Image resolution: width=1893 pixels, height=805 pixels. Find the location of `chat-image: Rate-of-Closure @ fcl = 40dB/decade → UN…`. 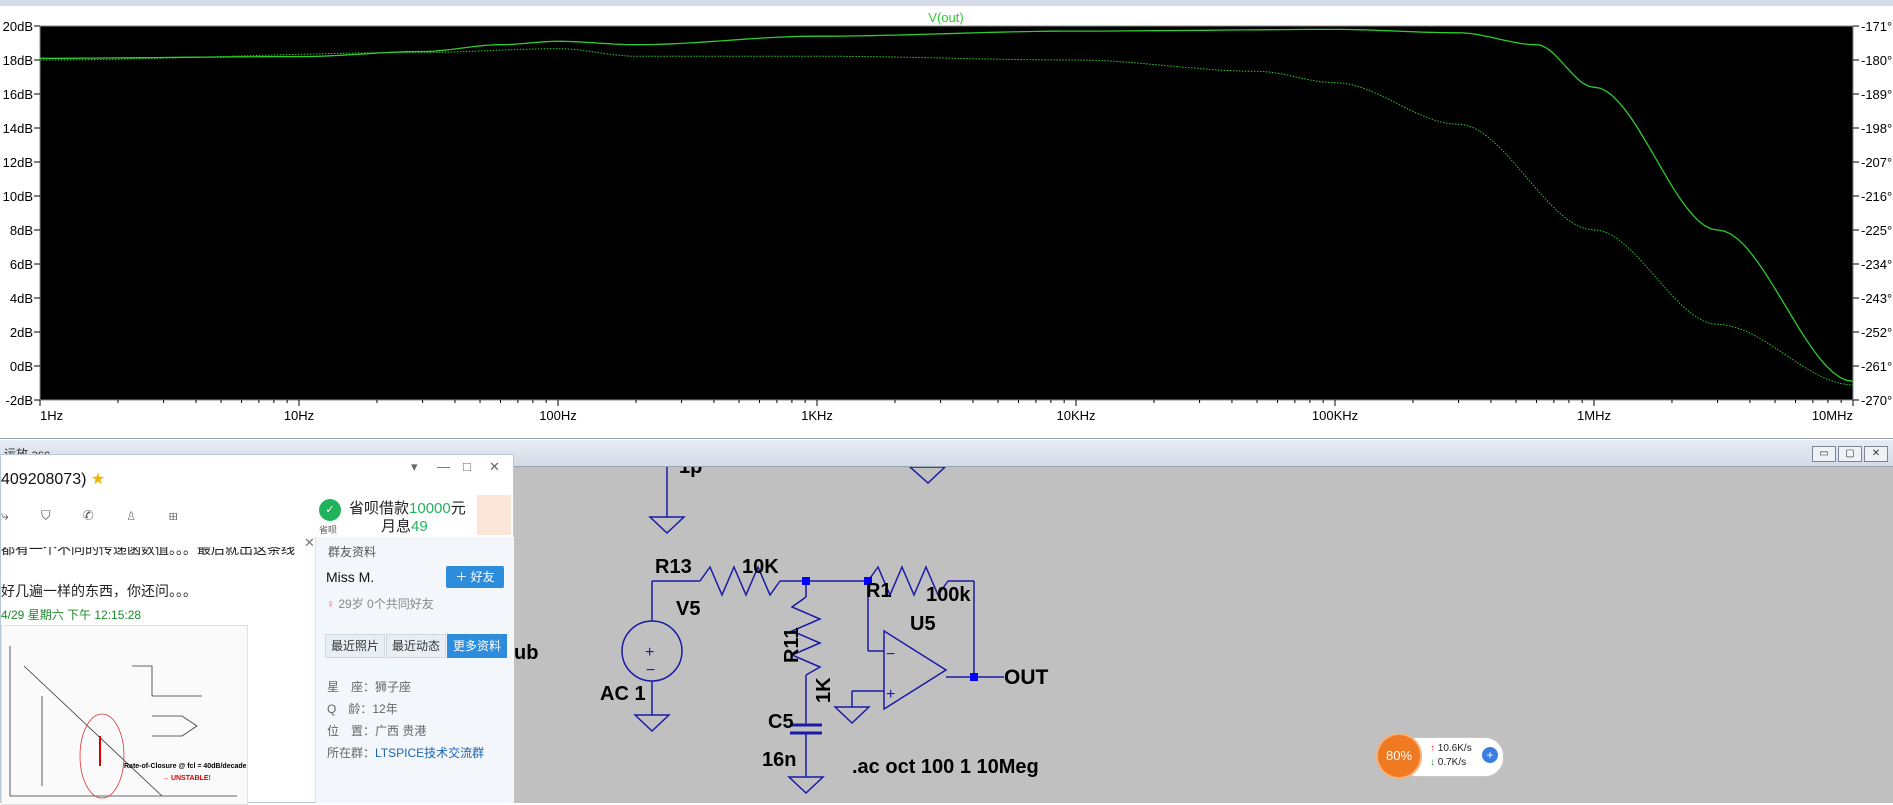

chat-image: Rate-of-Closure @ fcl = 40dB/decade → UN… is located at coordinates (124, 715).